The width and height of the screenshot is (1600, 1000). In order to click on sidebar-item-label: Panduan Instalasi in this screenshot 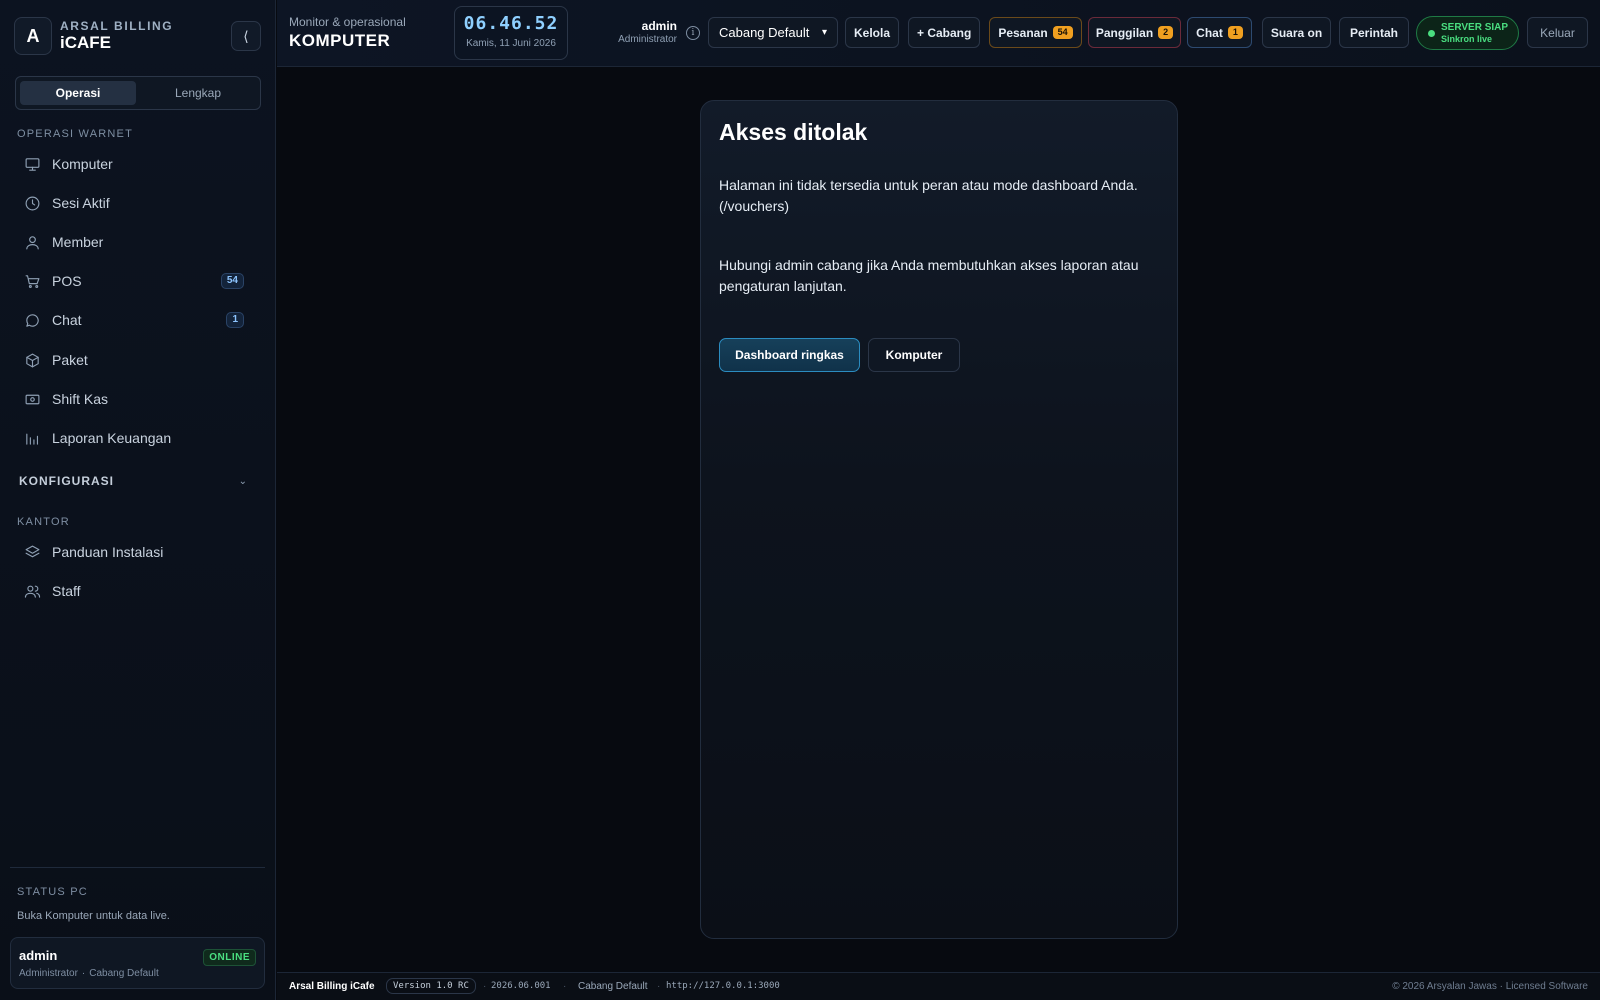, I will do `click(108, 552)`.